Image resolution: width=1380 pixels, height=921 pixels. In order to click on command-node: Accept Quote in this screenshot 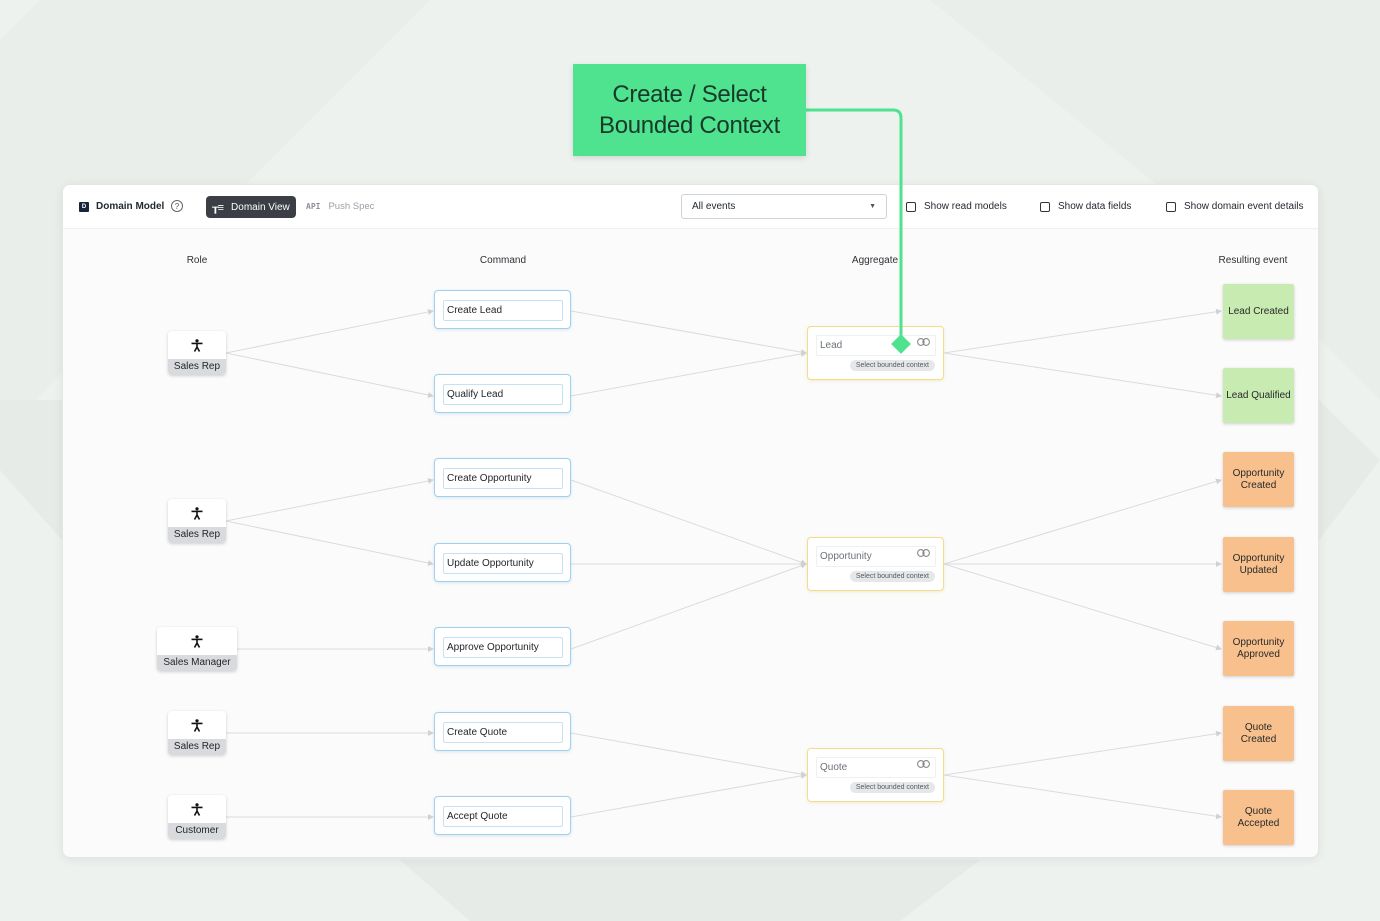, I will do `click(502, 815)`.